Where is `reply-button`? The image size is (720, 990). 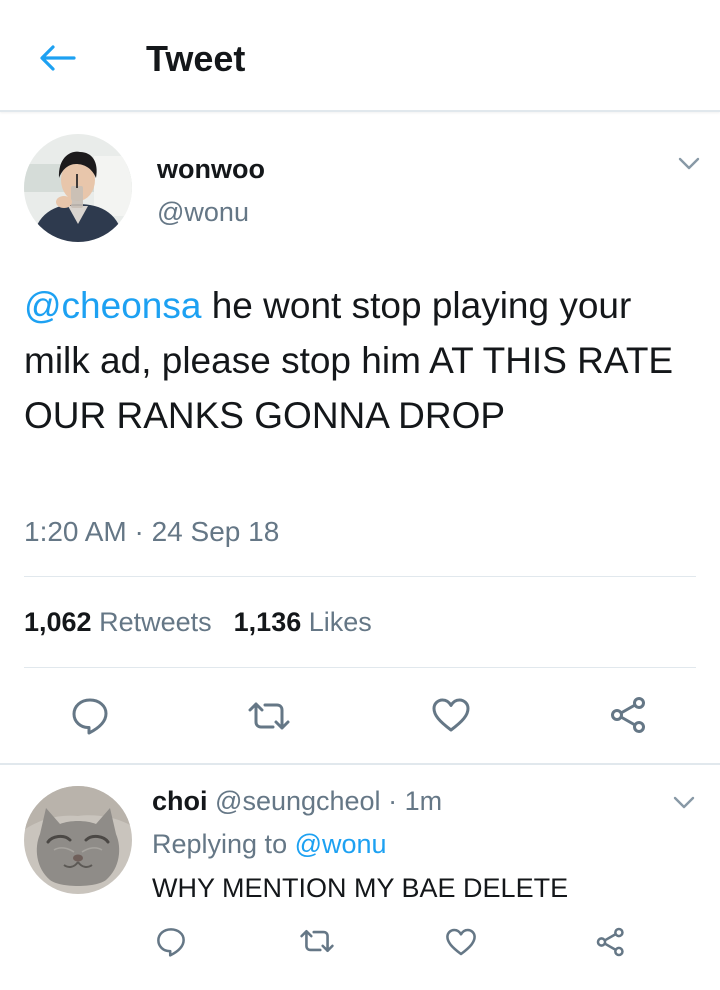
reply-button is located at coordinates (90, 716).